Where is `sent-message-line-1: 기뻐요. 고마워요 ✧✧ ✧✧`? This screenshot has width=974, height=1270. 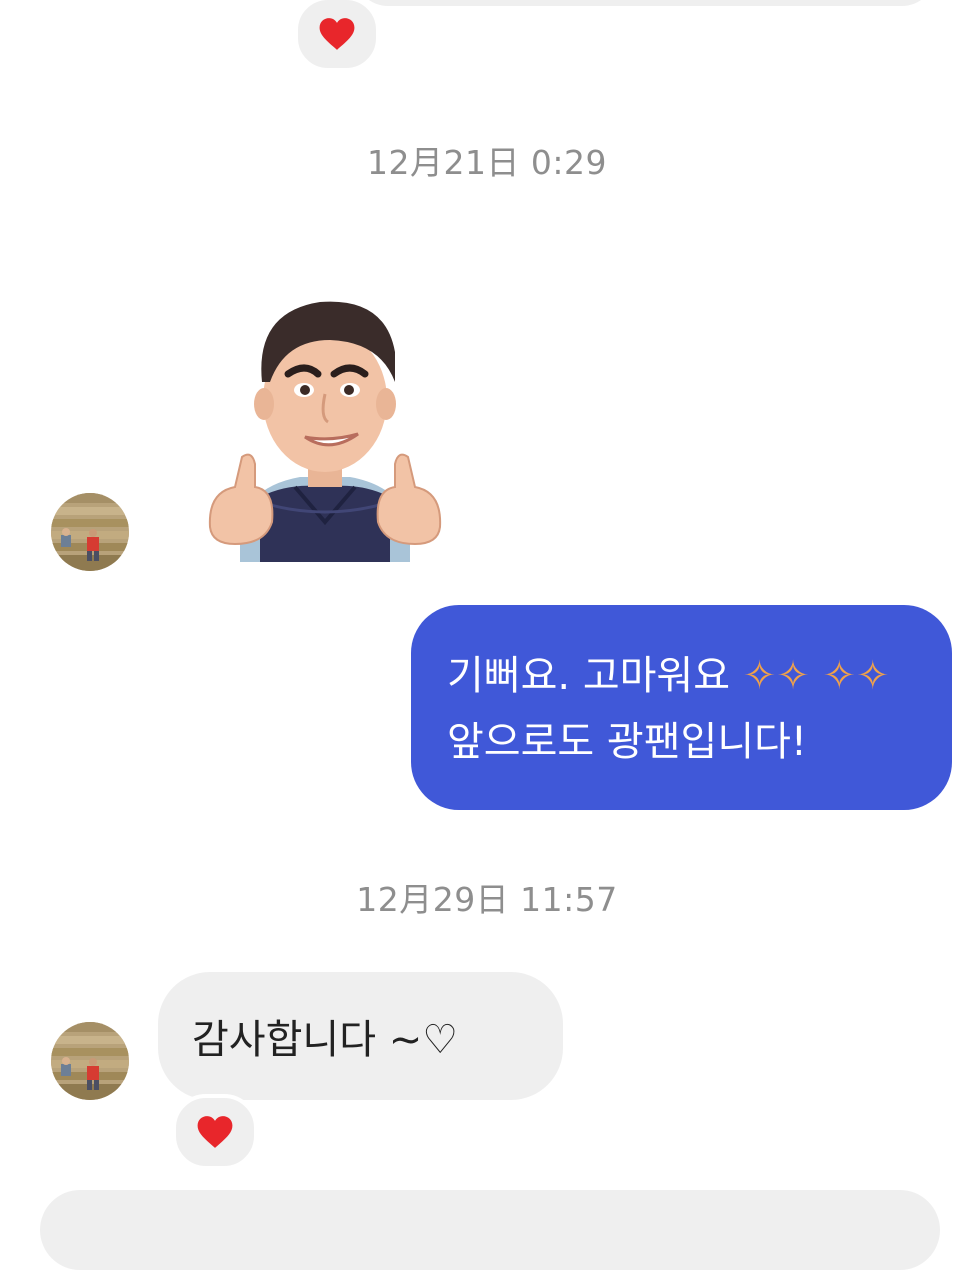
sent-message-line-1: 기뻐요. 고마워요 ✧✧ ✧✧ is located at coordinates (699, 676).